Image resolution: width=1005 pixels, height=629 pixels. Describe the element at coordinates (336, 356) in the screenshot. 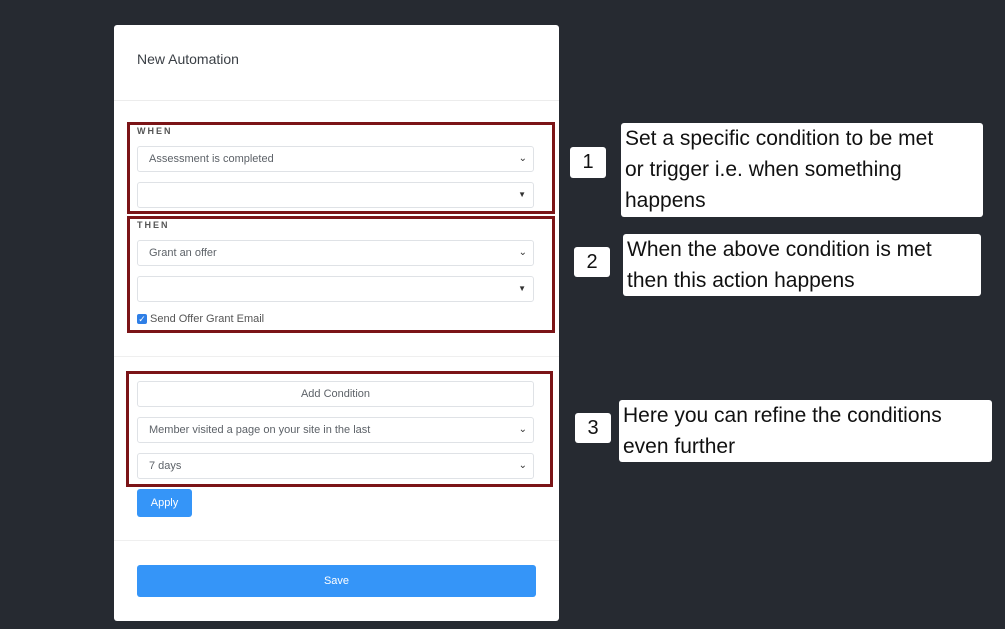

I see `section-divider` at that location.